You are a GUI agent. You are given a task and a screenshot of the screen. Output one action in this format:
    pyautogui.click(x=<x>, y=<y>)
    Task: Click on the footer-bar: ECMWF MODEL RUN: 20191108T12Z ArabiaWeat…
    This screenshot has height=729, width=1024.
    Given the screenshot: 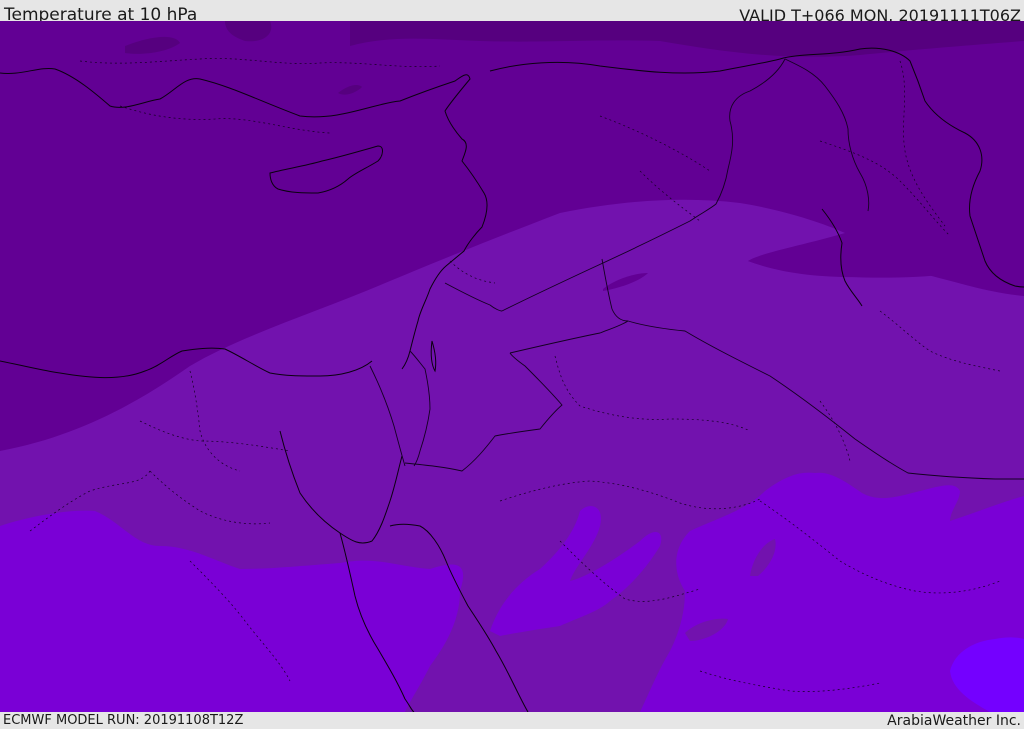 What is the action you would take?
    pyautogui.click(x=512, y=720)
    